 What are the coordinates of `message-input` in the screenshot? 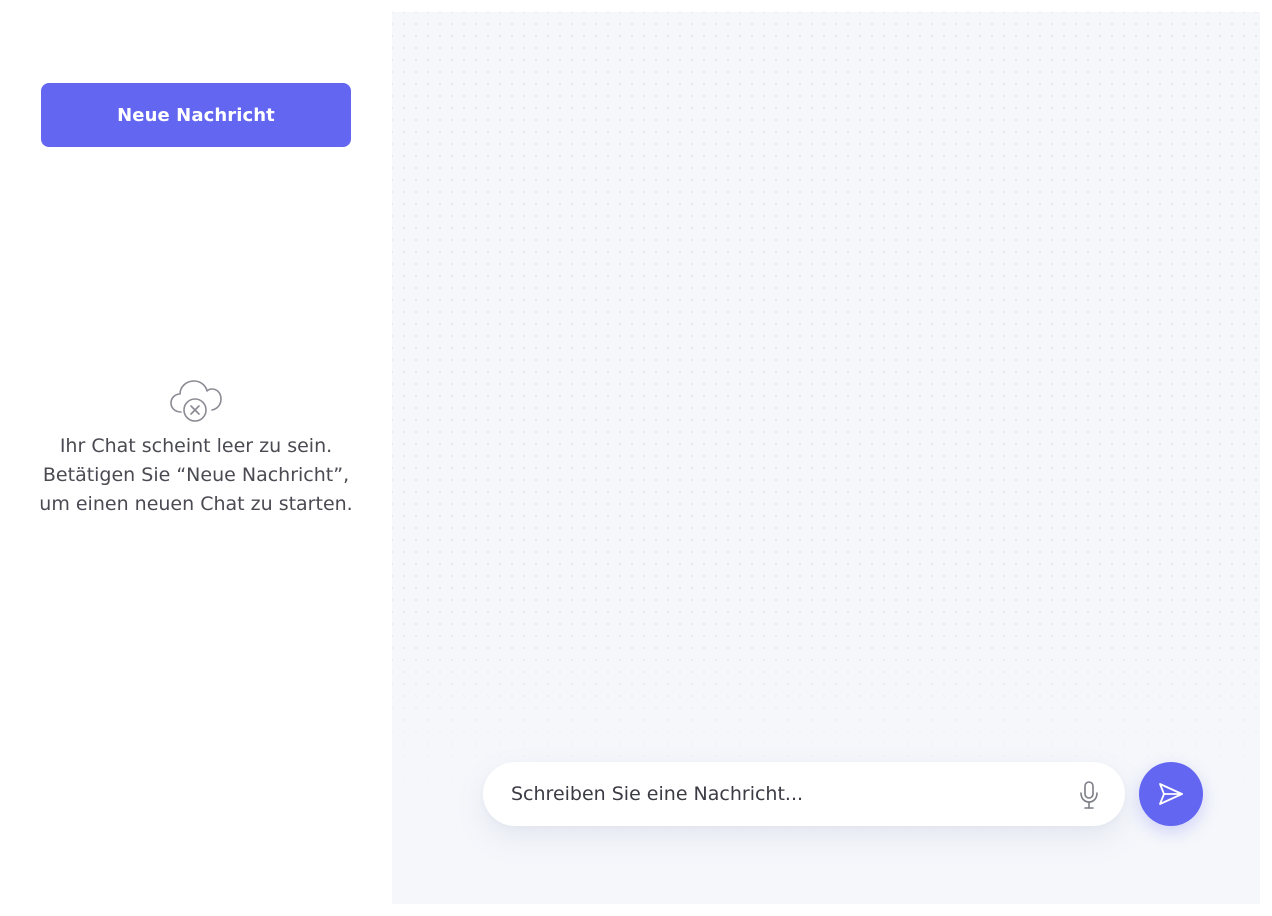 It's located at (781, 794).